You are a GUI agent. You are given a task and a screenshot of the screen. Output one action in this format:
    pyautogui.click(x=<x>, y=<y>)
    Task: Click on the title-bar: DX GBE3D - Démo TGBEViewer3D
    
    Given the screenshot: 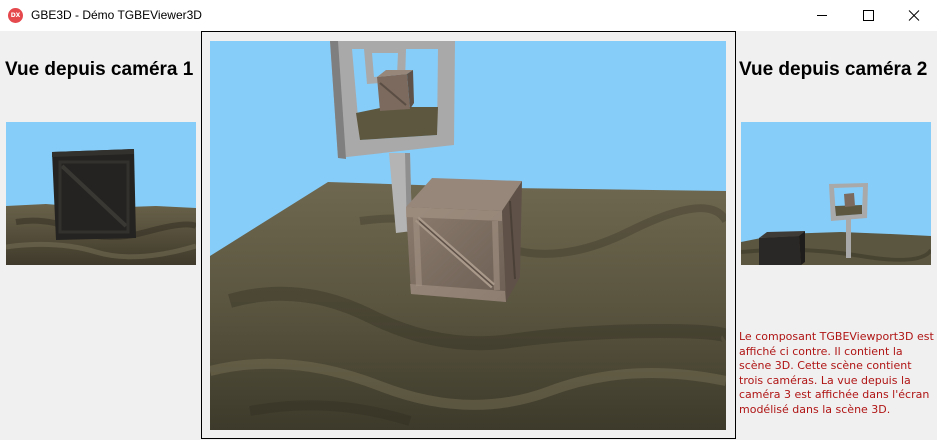 What is the action you would take?
    pyautogui.click(x=468, y=15)
    